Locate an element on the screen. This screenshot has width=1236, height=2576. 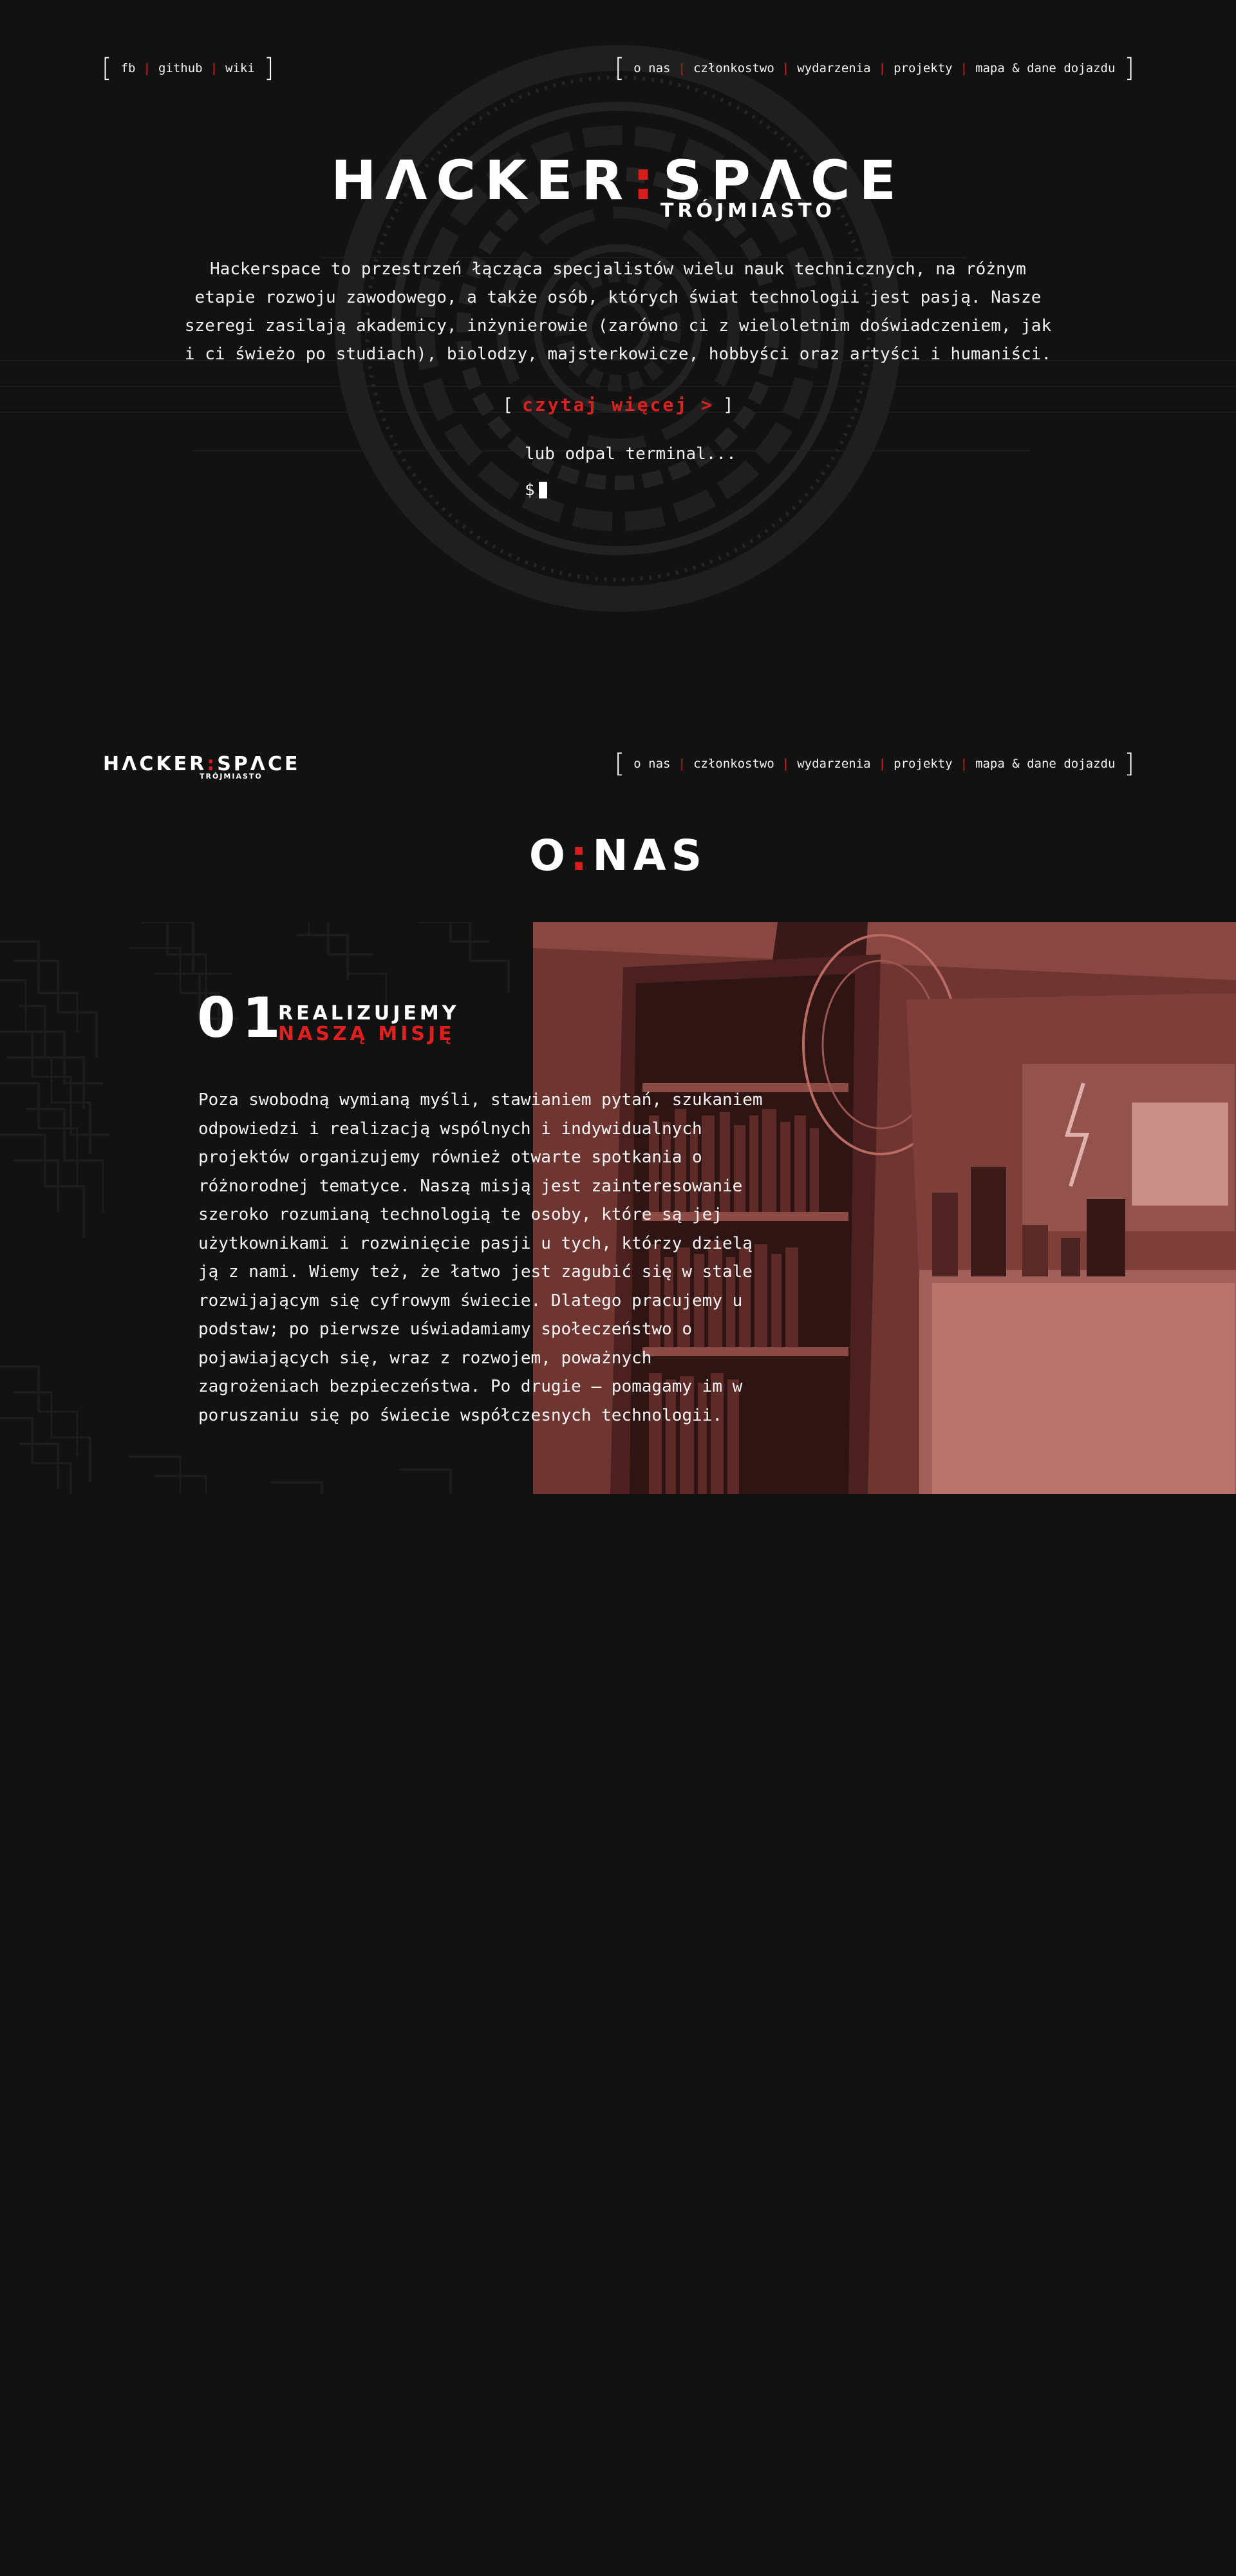
header-logo: HΛCKER:SPΛCE TRÓJMIASTO is located at coordinates (202, 768).